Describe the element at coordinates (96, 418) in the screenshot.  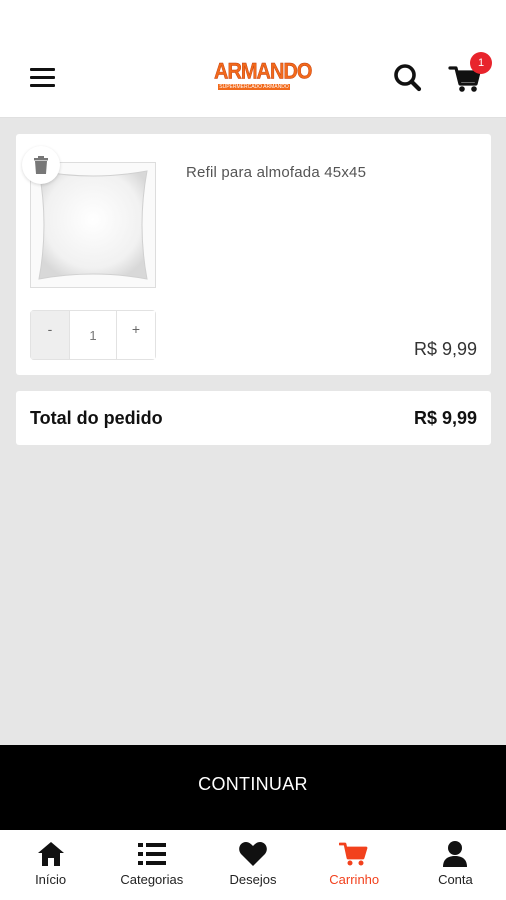
I see `order-total-label: Total do pedido` at that location.